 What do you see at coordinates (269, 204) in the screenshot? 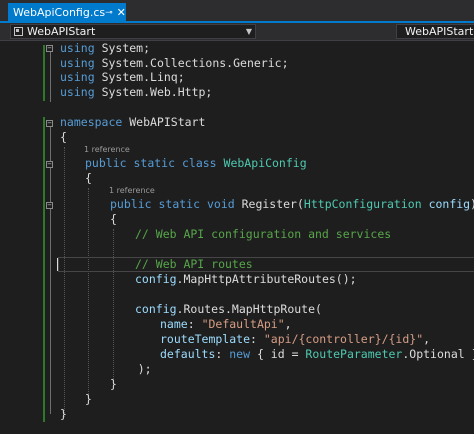
I see `code-token: Register(` at bounding box center [269, 204].